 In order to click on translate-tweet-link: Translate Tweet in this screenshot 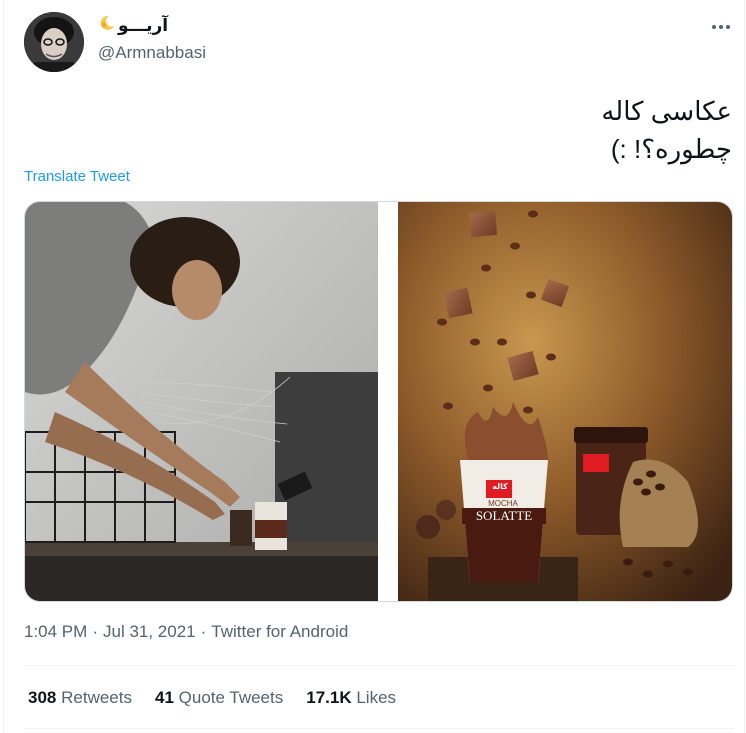, I will do `click(77, 176)`.